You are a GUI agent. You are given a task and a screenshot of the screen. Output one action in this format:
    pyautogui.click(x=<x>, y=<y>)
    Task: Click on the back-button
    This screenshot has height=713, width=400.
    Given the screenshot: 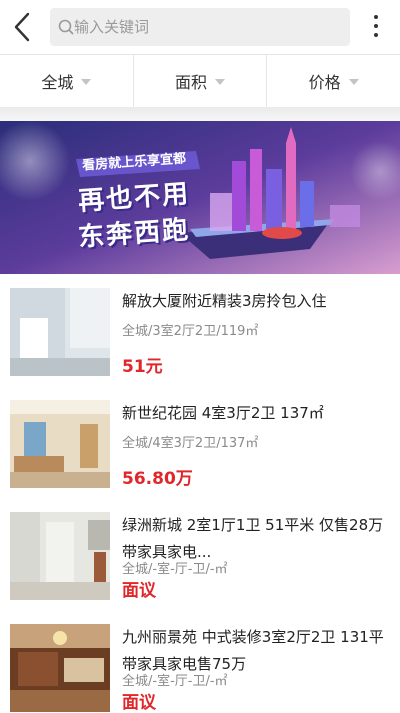 What is the action you would take?
    pyautogui.click(x=24, y=27)
    